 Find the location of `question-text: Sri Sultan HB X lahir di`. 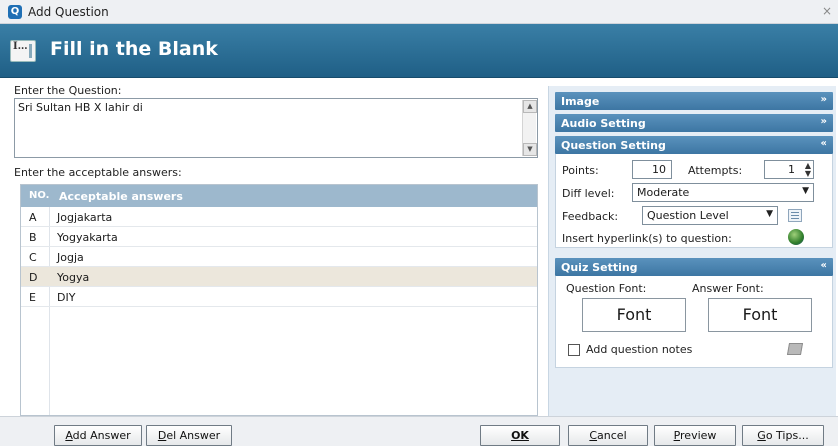

question-text: Sri Sultan HB X lahir di is located at coordinates (80, 107).